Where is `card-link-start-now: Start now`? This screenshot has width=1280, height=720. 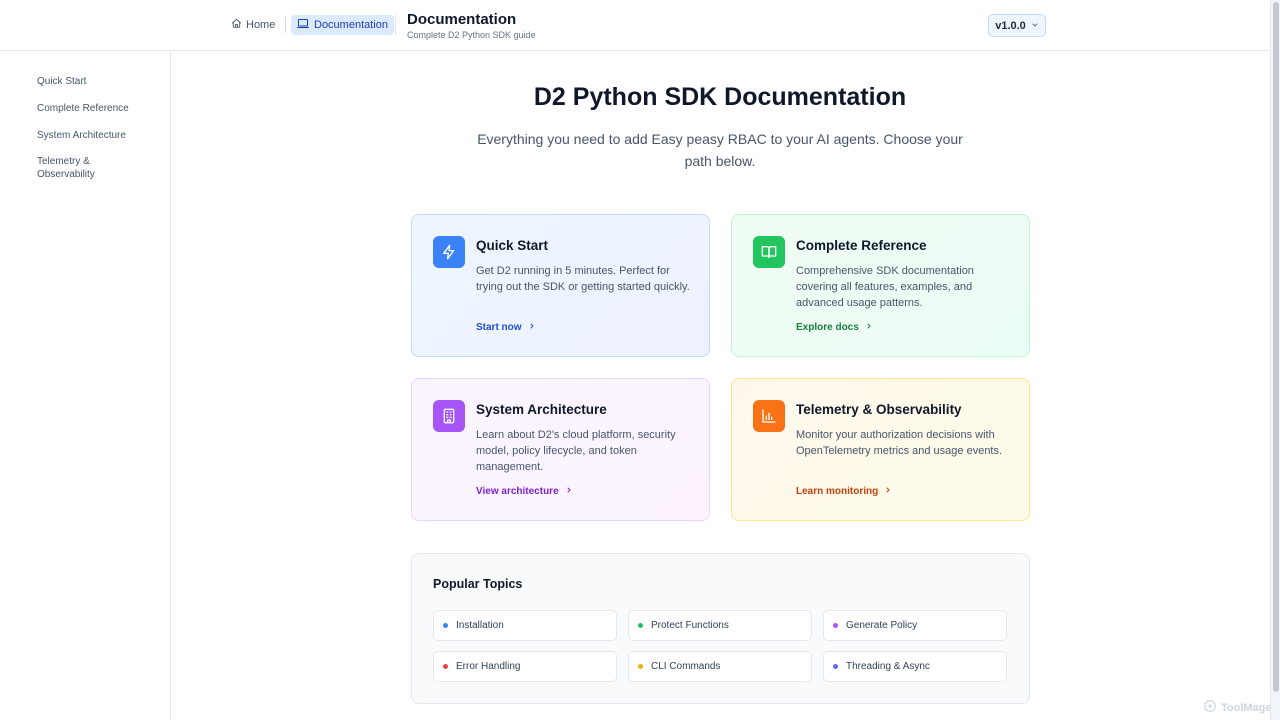
card-link-start-now: Start now is located at coordinates (506, 327).